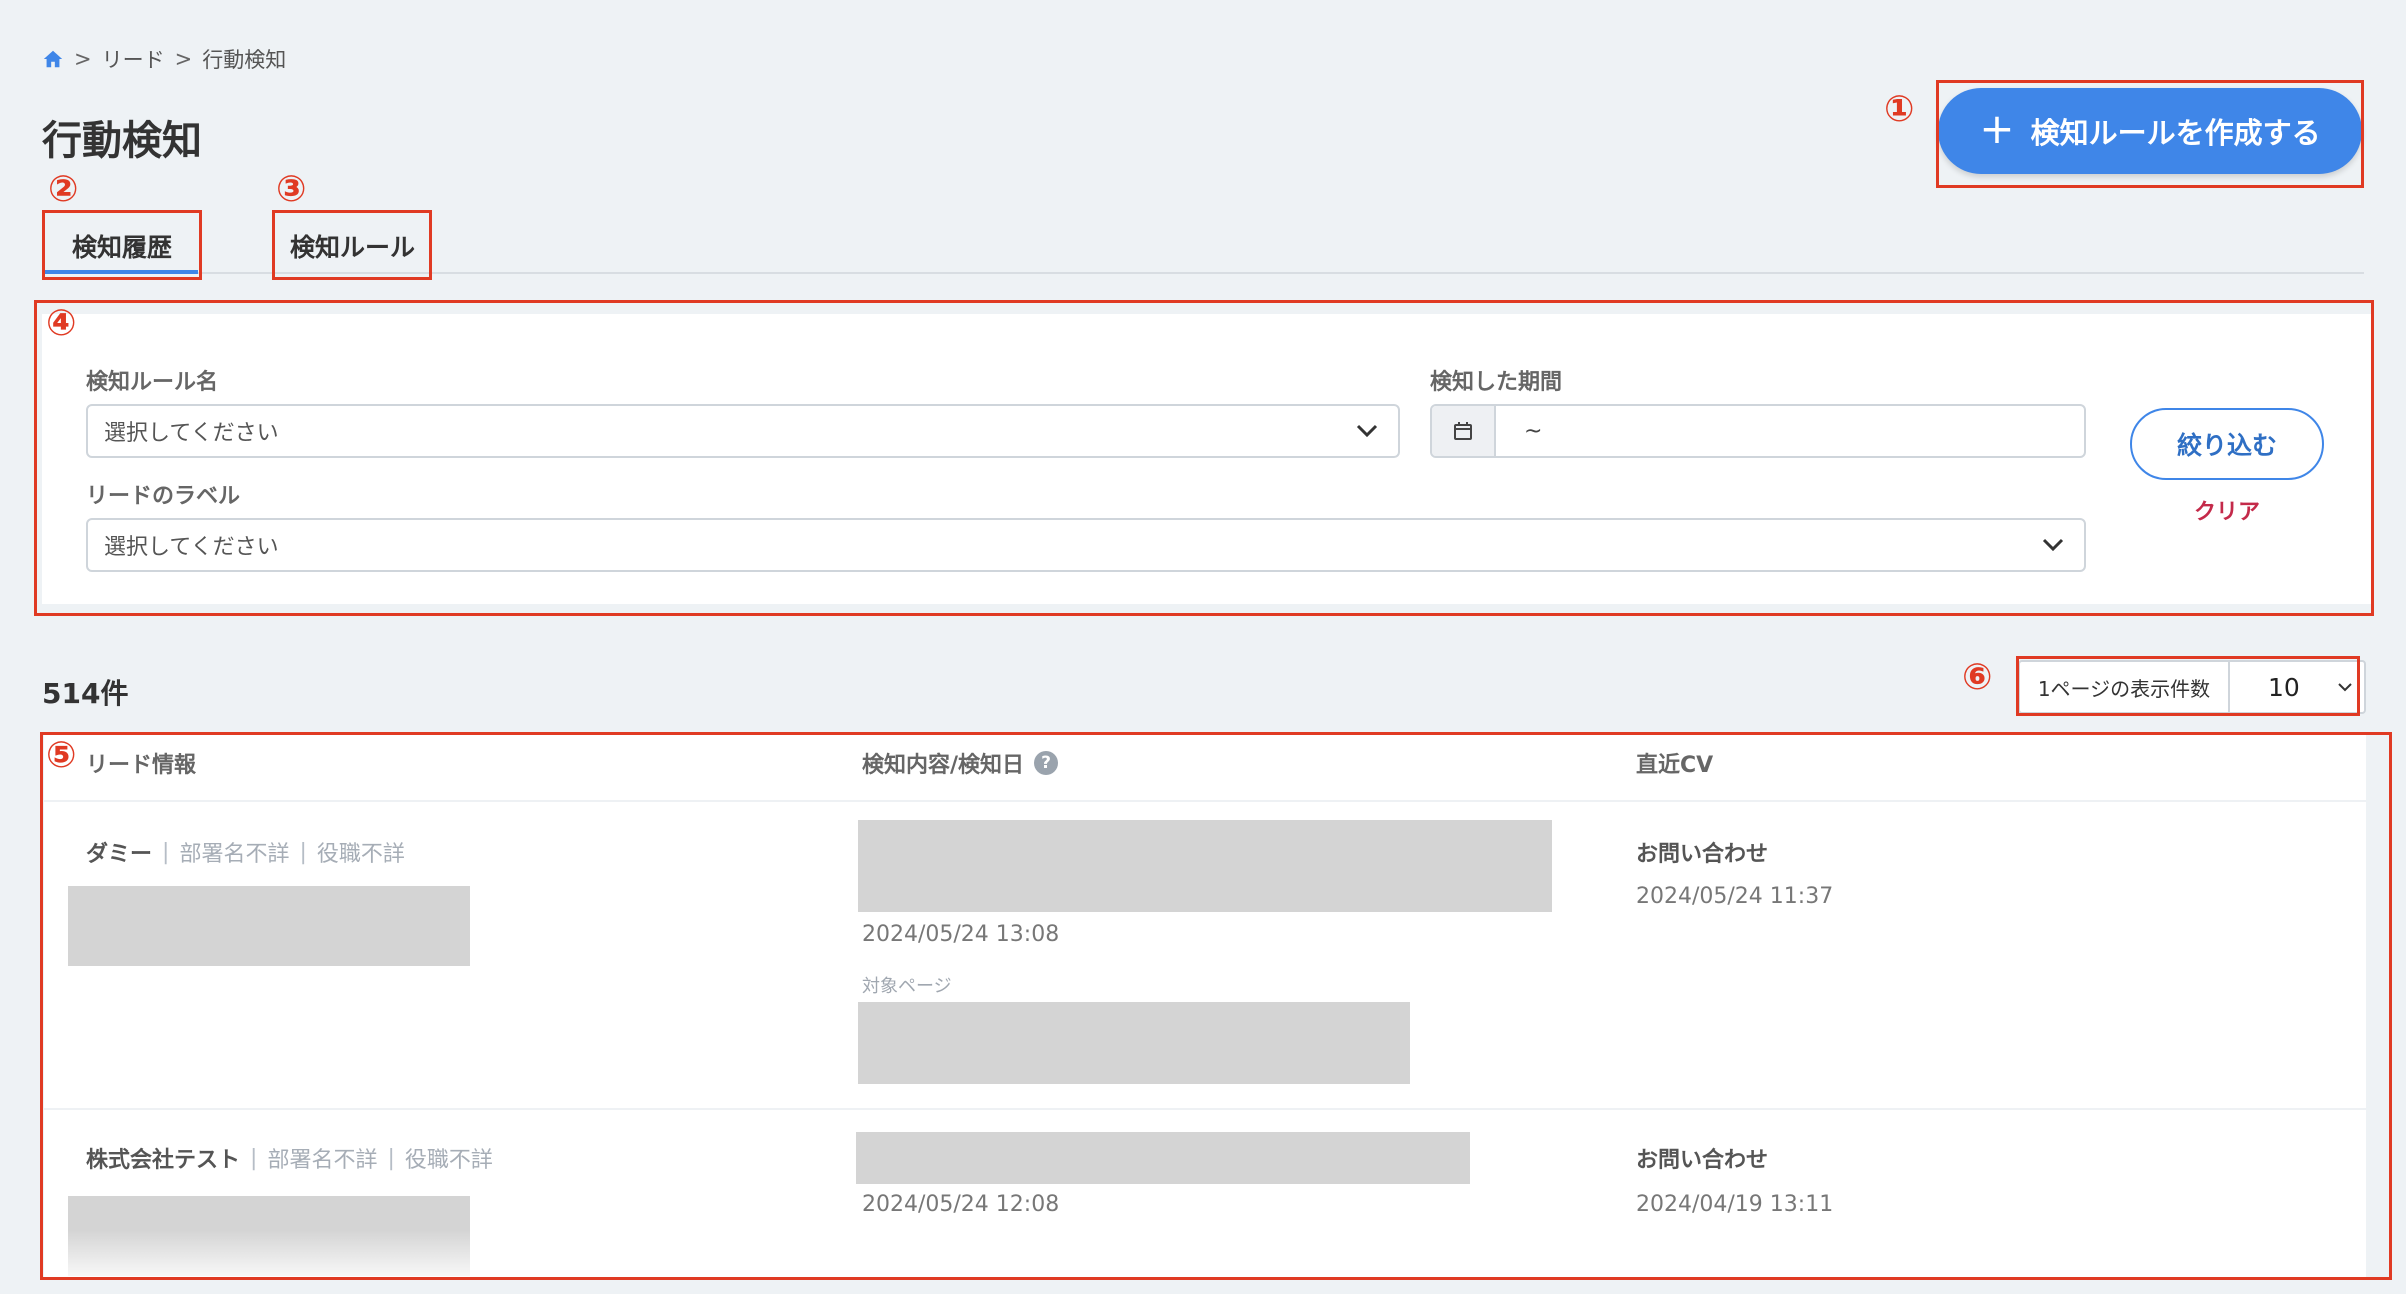 The width and height of the screenshot is (2406, 1294). What do you see at coordinates (1977, 677) in the screenshot?
I see `annotation-marker-6: ⑥` at bounding box center [1977, 677].